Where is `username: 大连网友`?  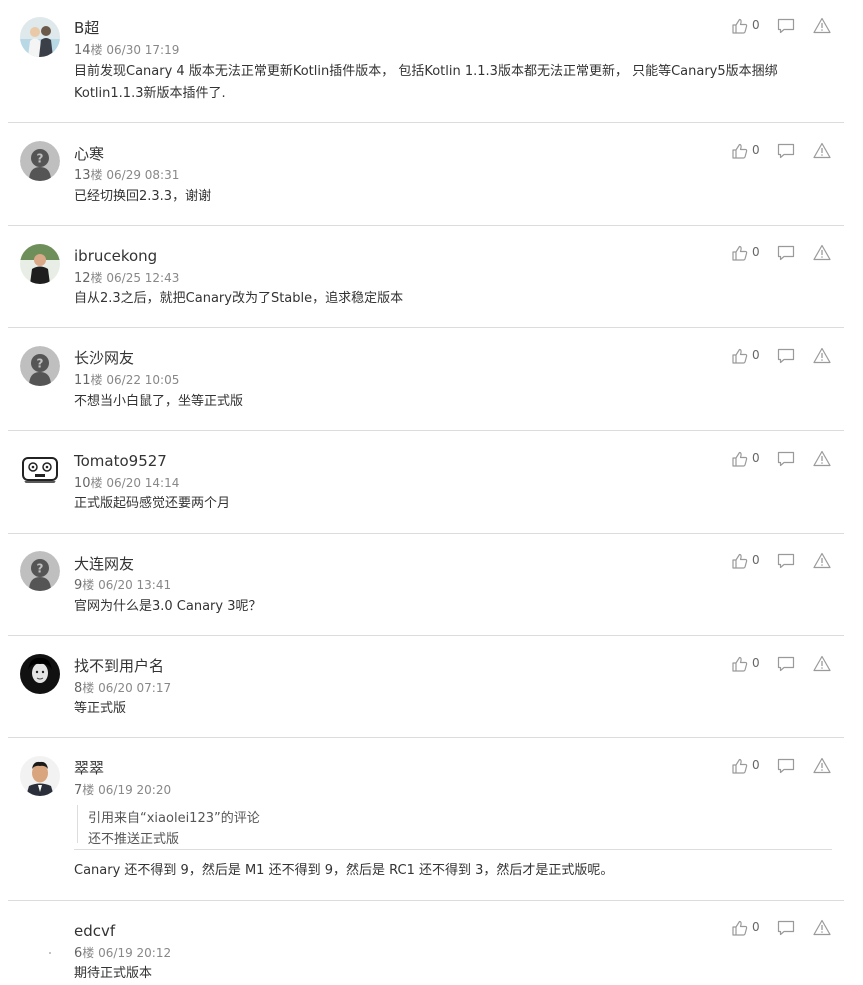 username: 大连网友 is located at coordinates (104, 564).